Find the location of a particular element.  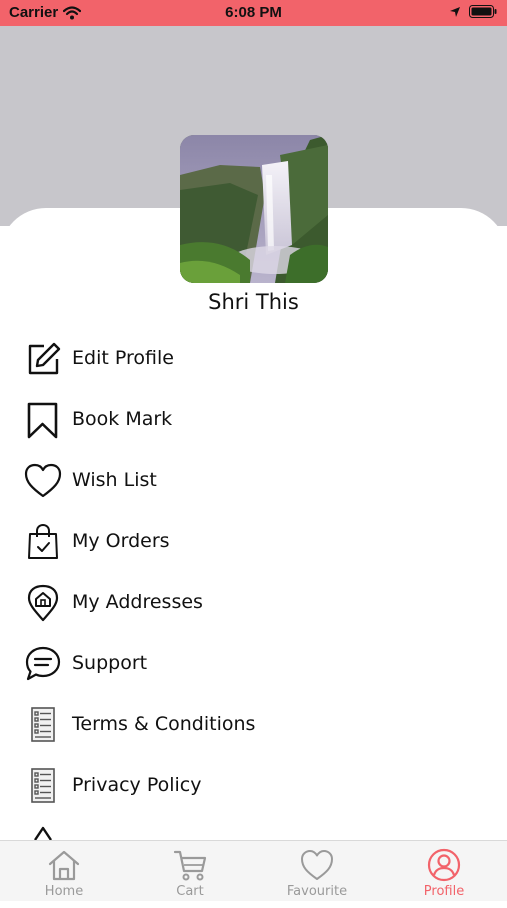

menu-item-label: Terms & Conditions is located at coordinates (164, 724).